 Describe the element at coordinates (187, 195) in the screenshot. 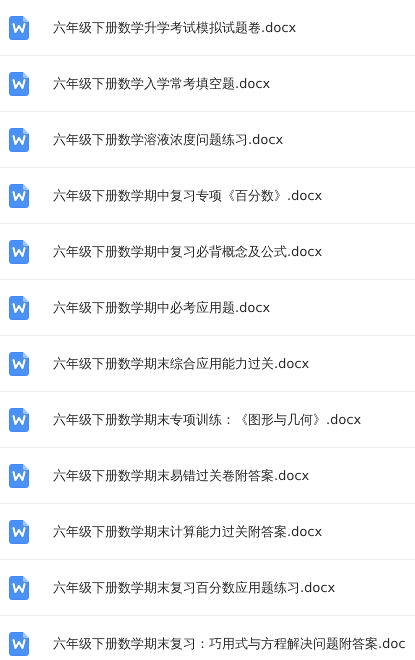

I see `file-name: 六年级下册数学期中复习专项《百分数》.docx` at that location.